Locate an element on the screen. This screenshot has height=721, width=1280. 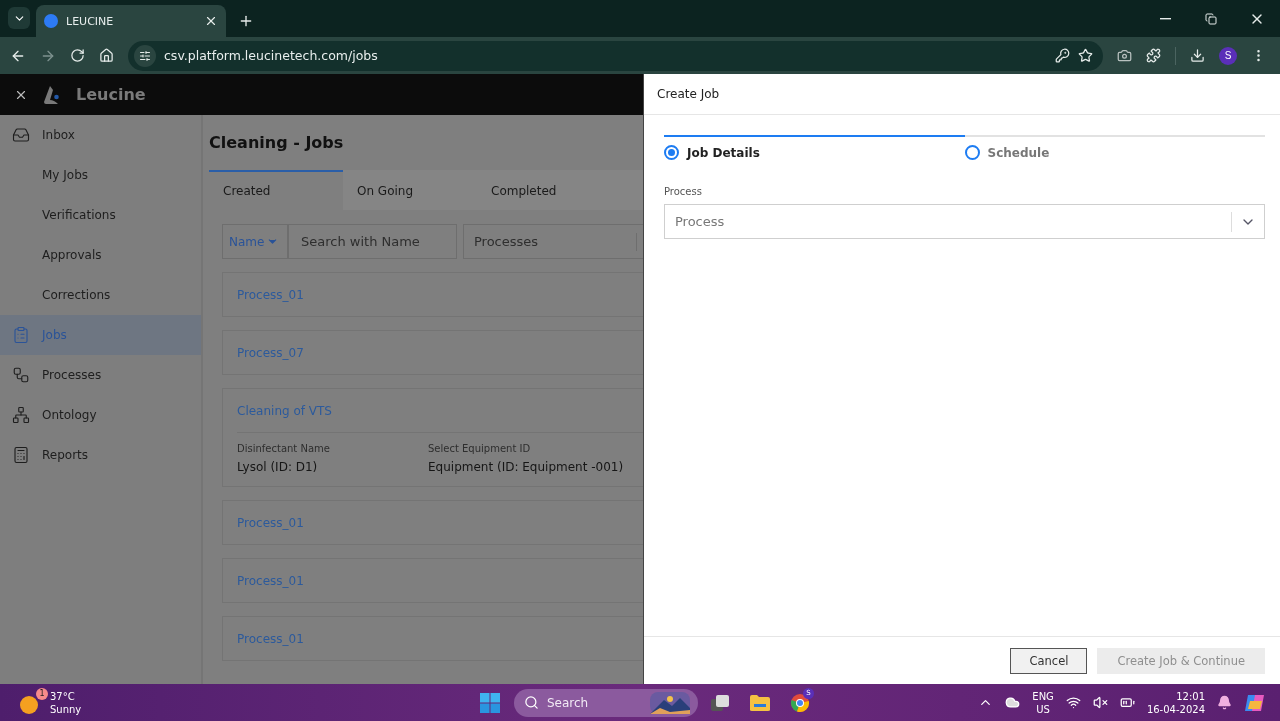
step-label: Job Details is located at coordinates (723, 152).